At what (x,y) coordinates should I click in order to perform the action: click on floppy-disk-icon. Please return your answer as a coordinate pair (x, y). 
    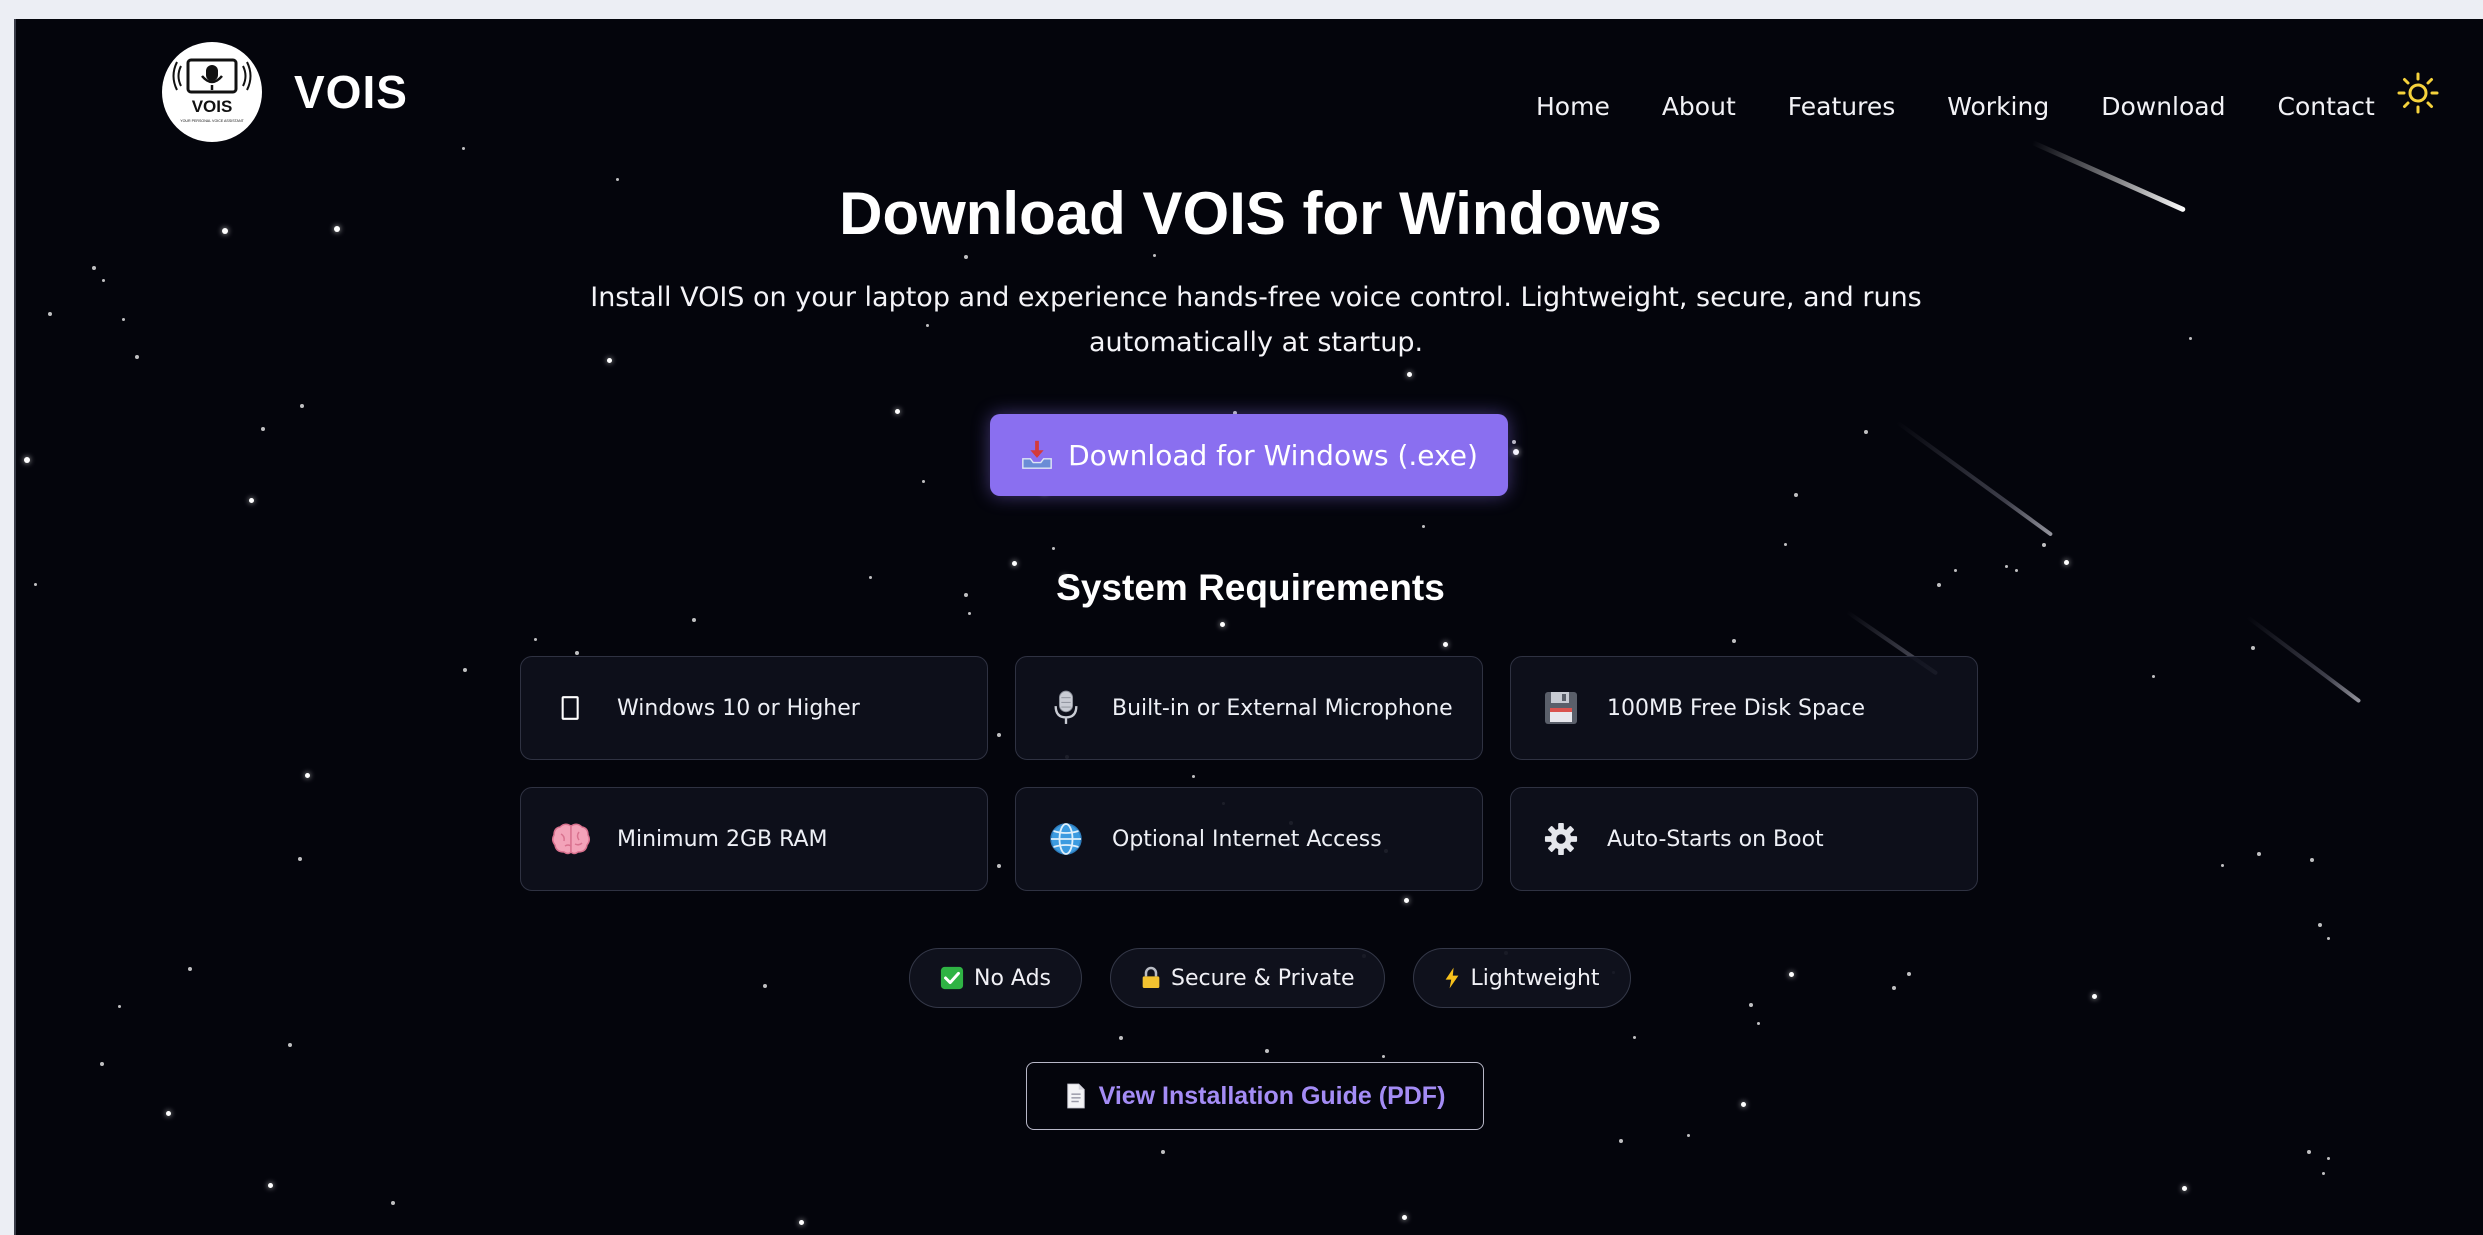
    Looking at the image, I should click on (1561, 708).